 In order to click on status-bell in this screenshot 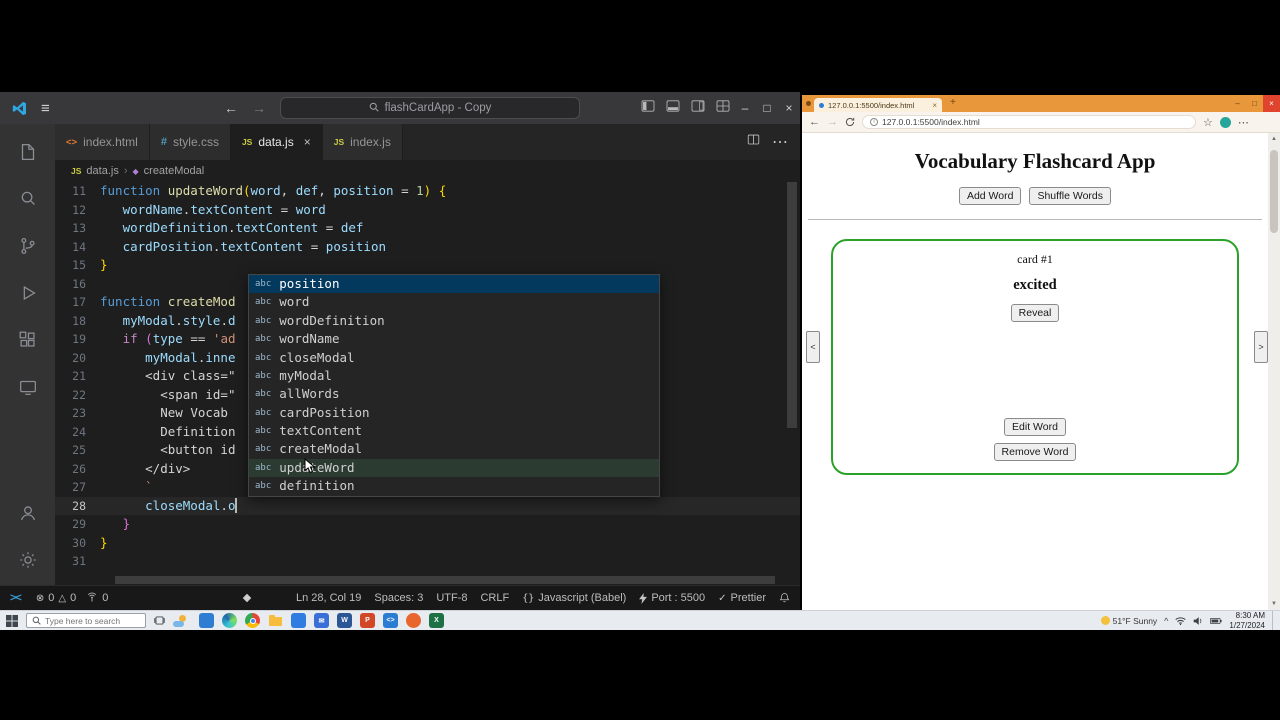, I will do `click(784, 598)`.